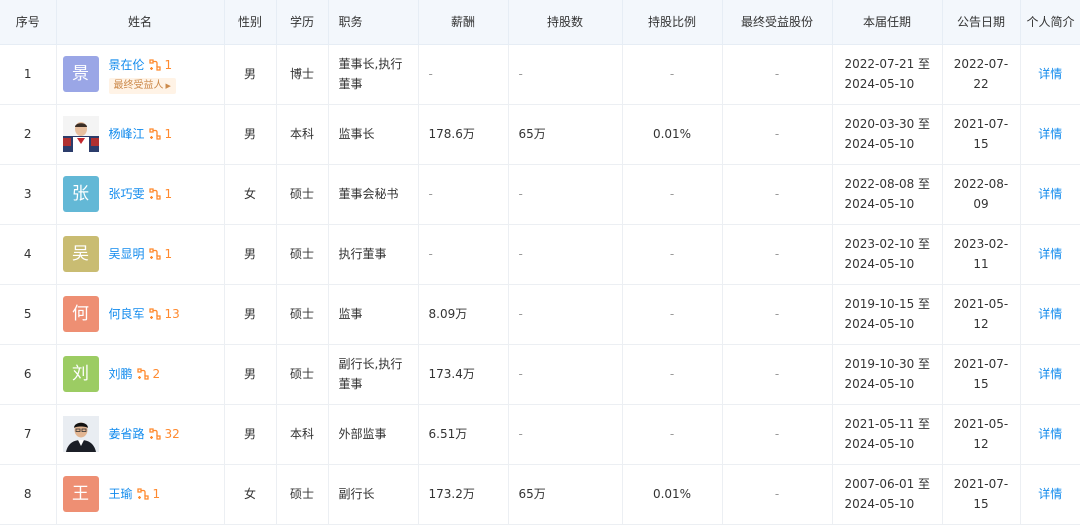 The image size is (1080, 528). I want to click on name-cell: 王 王瑜 1, so click(140, 494).